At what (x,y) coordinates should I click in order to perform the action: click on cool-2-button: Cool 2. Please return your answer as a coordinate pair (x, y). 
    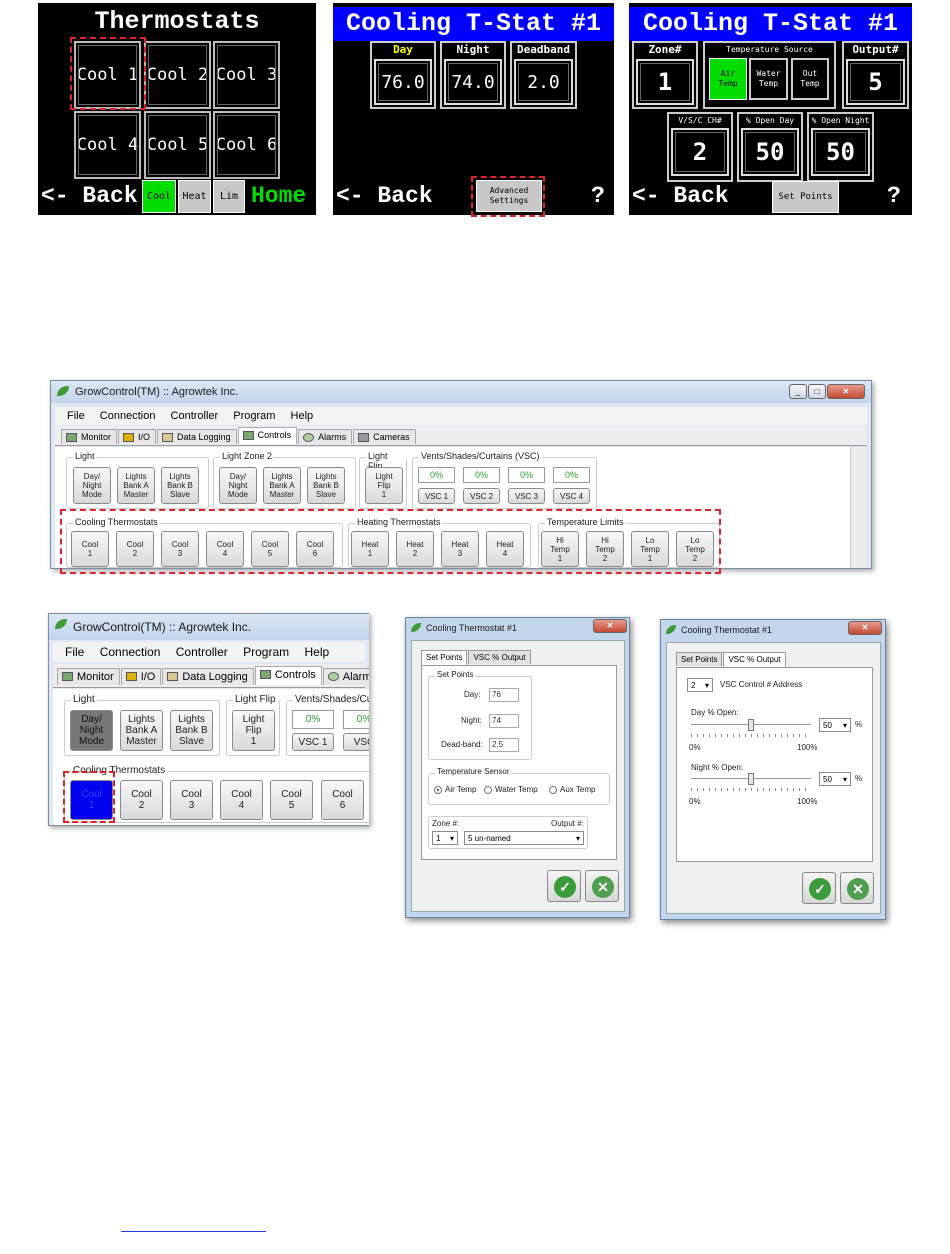
    Looking at the image, I should click on (141, 800).